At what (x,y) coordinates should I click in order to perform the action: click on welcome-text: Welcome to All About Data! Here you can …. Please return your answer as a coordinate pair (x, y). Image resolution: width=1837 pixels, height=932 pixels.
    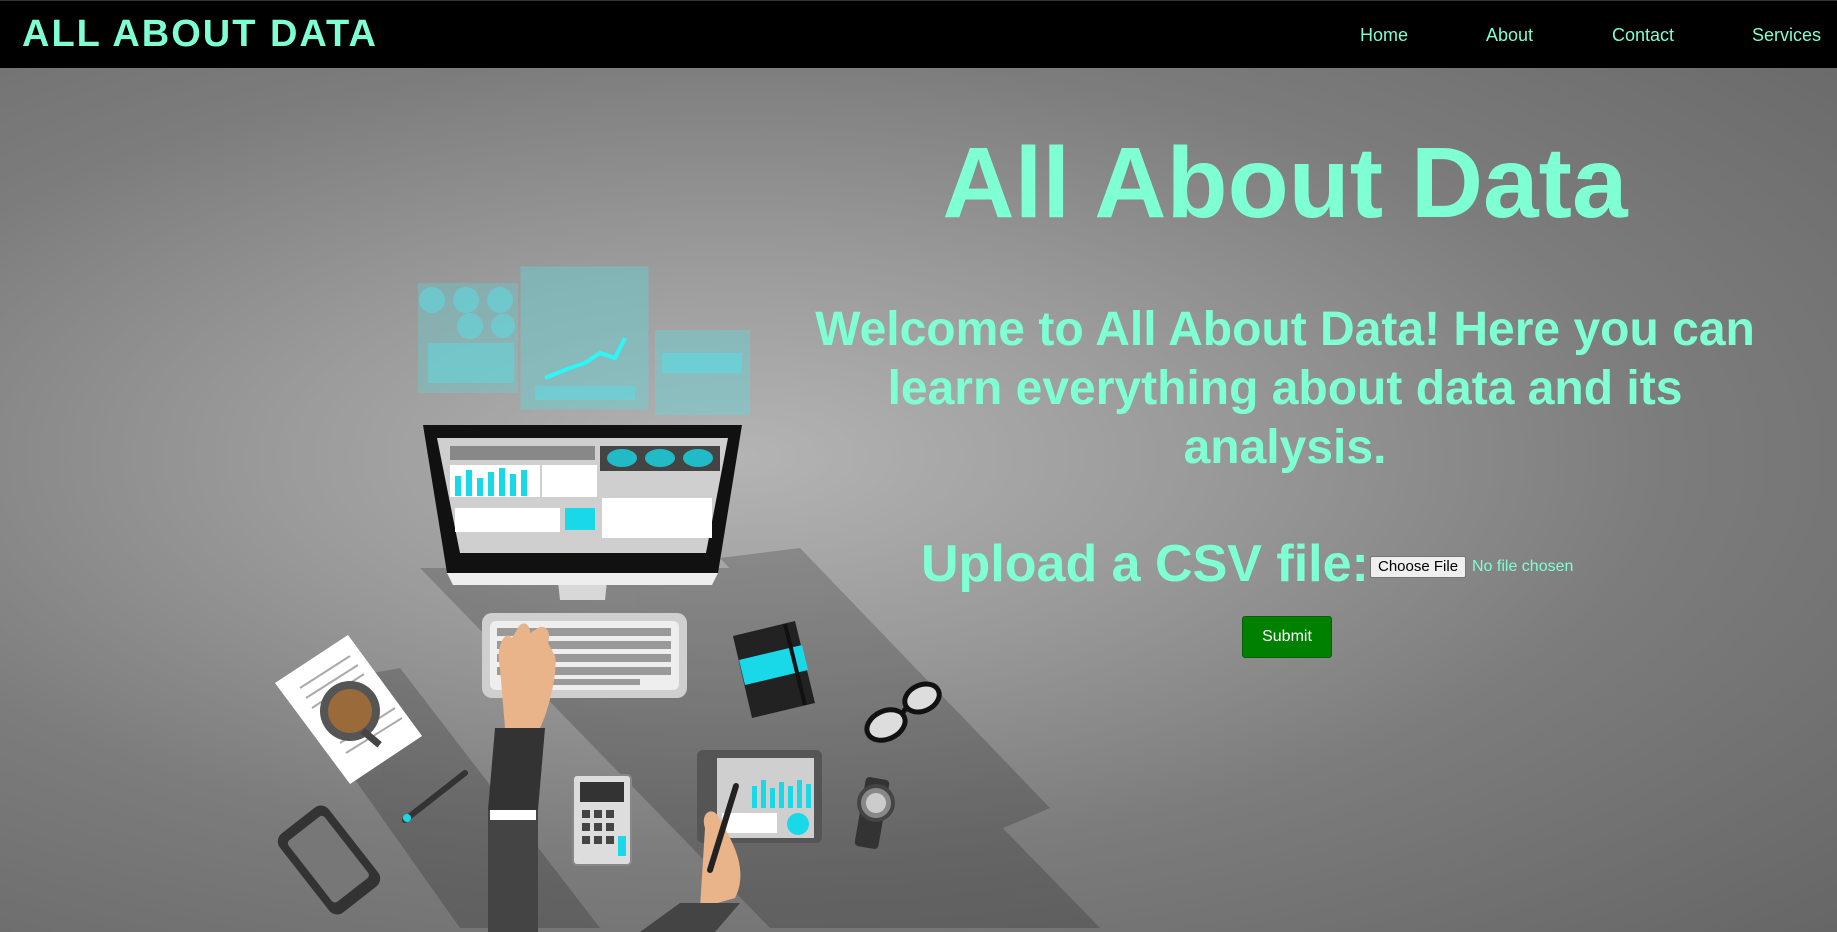
    Looking at the image, I should click on (1285, 388).